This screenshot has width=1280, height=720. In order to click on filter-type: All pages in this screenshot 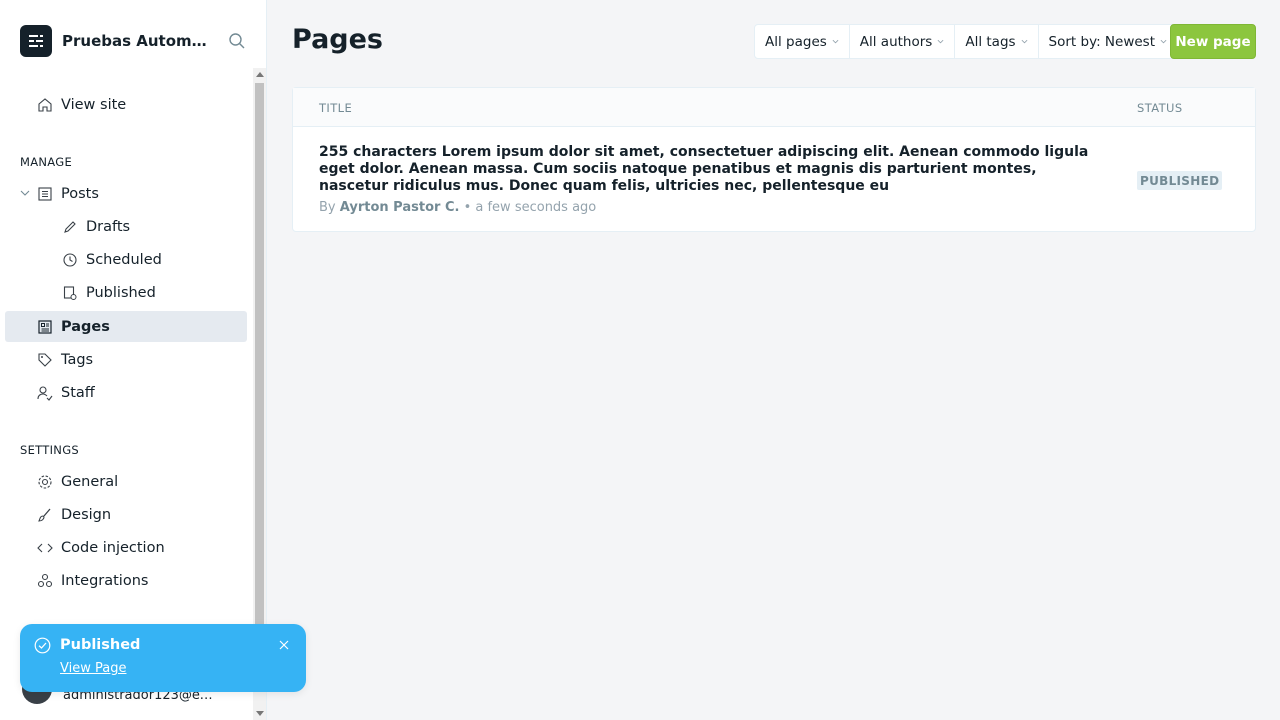, I will do `click(802, 41)`.